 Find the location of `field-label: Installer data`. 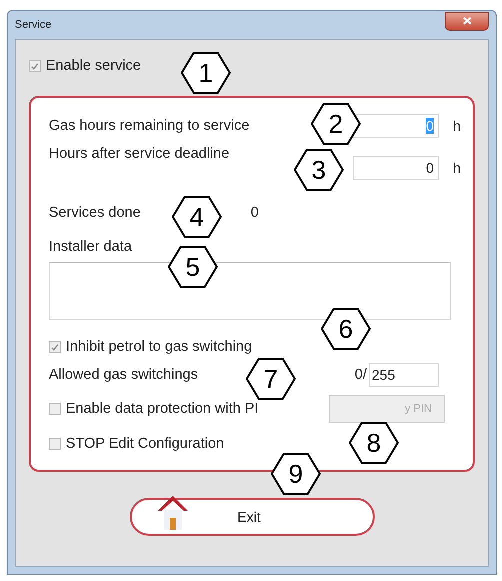

field-label: Installer data is located at coordinates (90, 247).